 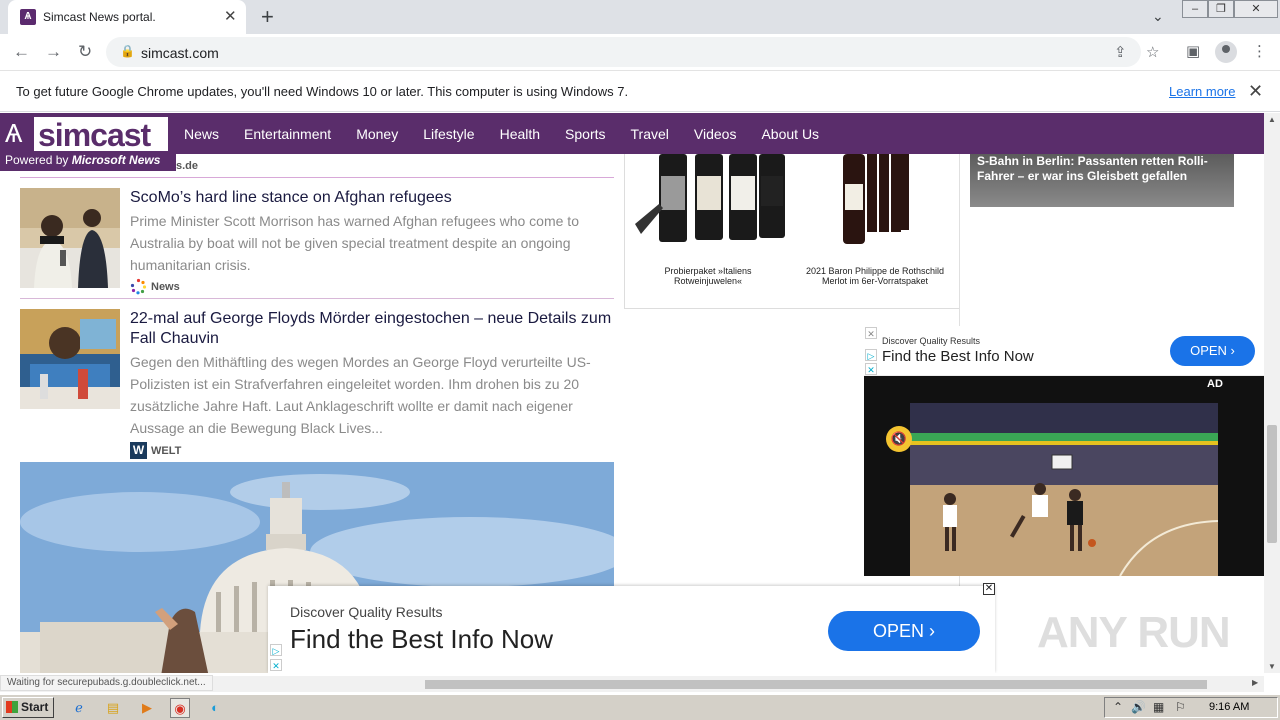 What do you see at coordinates (1158, 16) in the screenshot?
I see `tab-search-chevron-icon: ⌄` at bounding box center [1158, 16].